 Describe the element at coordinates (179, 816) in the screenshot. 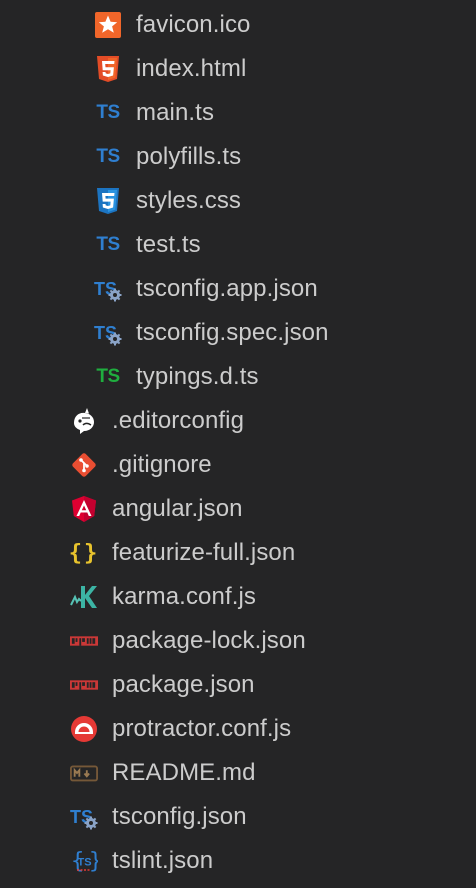

I see `file-label: tsconfig.json` at that location.